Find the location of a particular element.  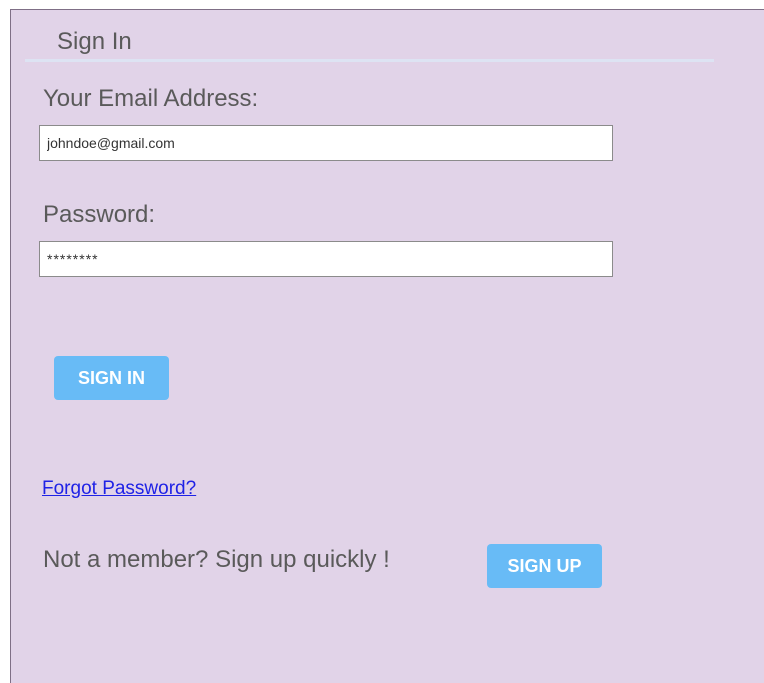

email-label: Your Email Address: is located at coordinates (151, 98).